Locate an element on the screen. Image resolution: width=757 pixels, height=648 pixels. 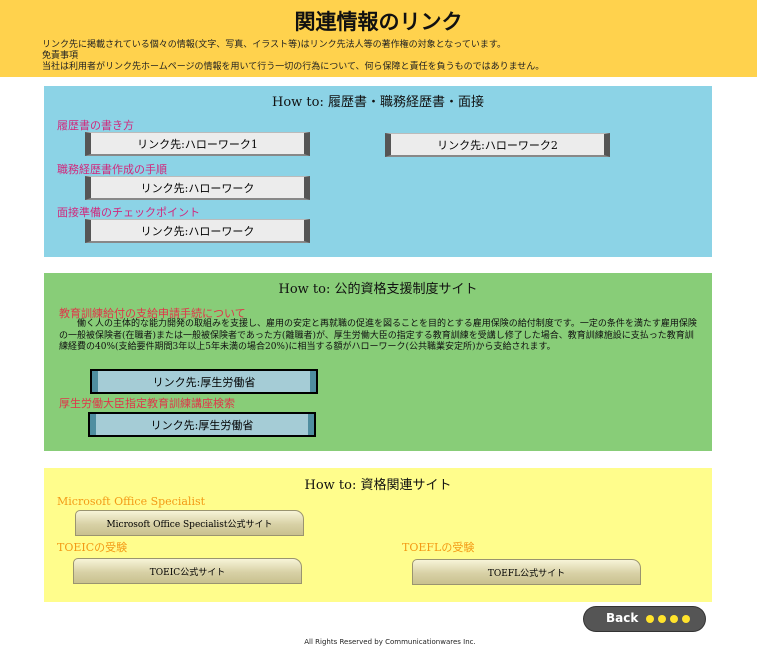
toeic-official-site-button: TOEIC公式サイト is located at coordinates (187, 571).